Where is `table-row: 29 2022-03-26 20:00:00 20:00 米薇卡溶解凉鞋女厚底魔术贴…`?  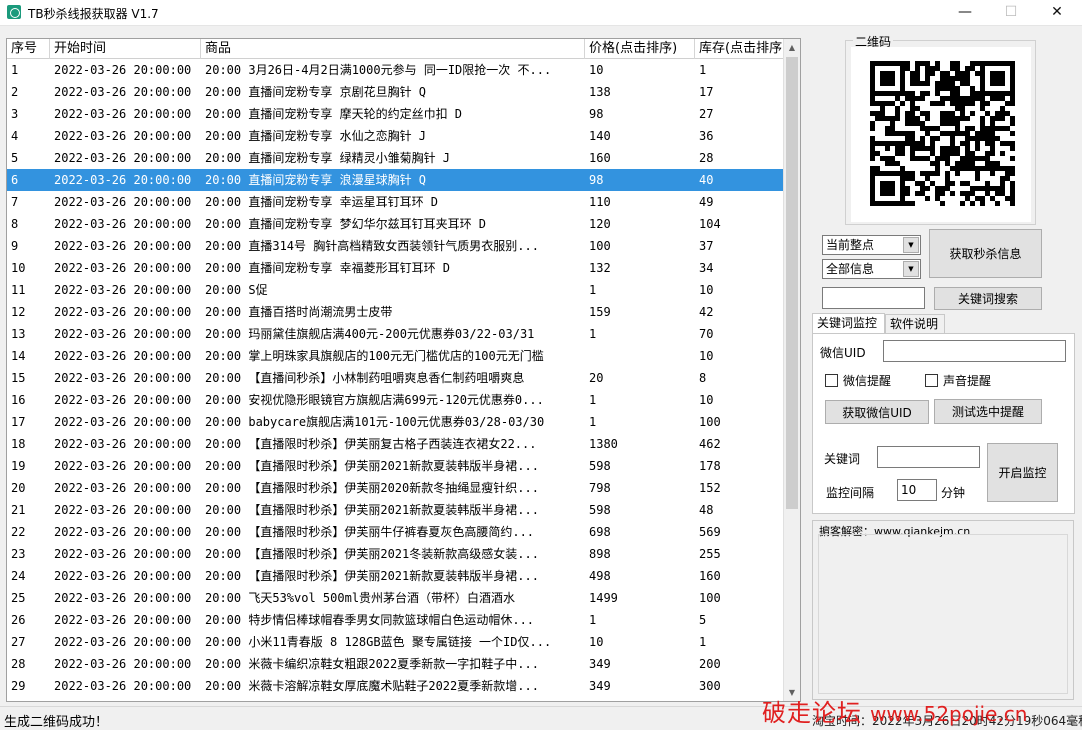
table-row: 29 2022-03-26 20:00:00 20:00 米薇卡溶解凉鞋女厚底魔术贴… is located at coordinates (396, 686).